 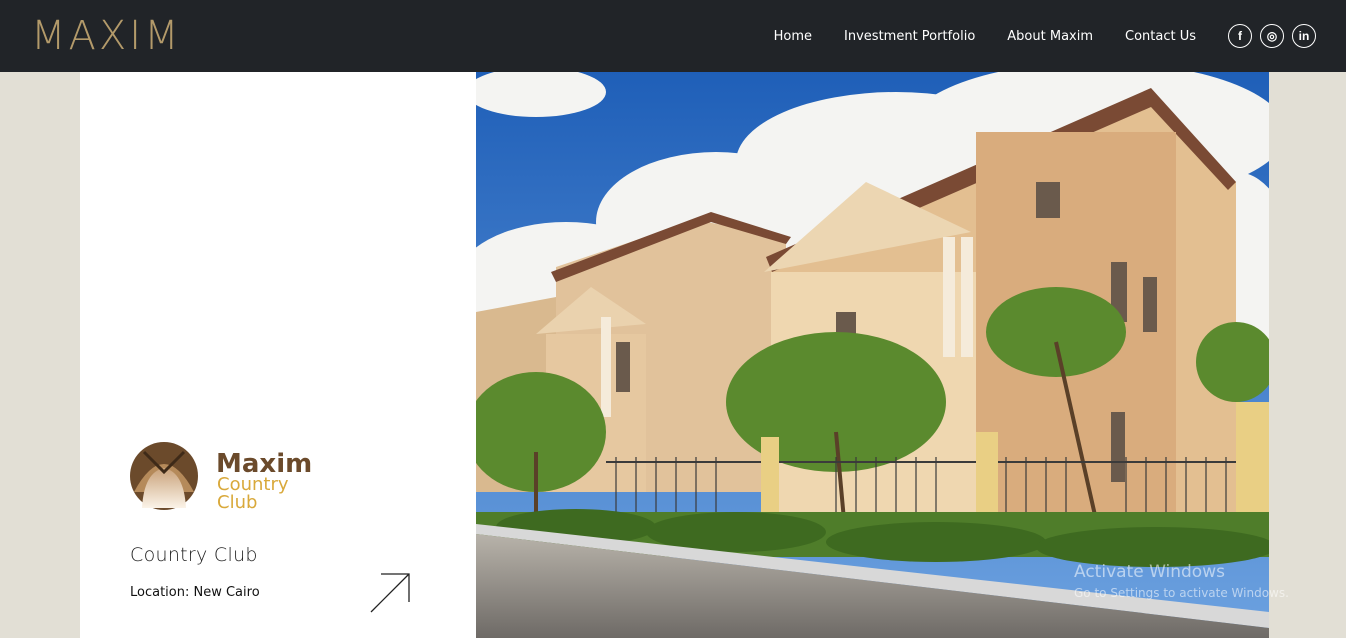 I want to click on svg-text: Club, so click(x=237, y=502).